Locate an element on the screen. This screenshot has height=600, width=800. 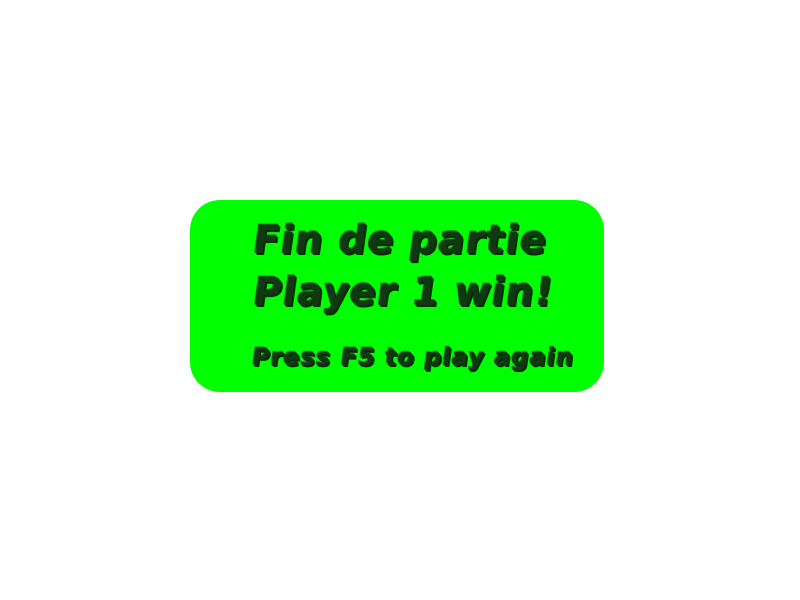
winner-message: Player 1 win! is located at coordinates (403, 292).